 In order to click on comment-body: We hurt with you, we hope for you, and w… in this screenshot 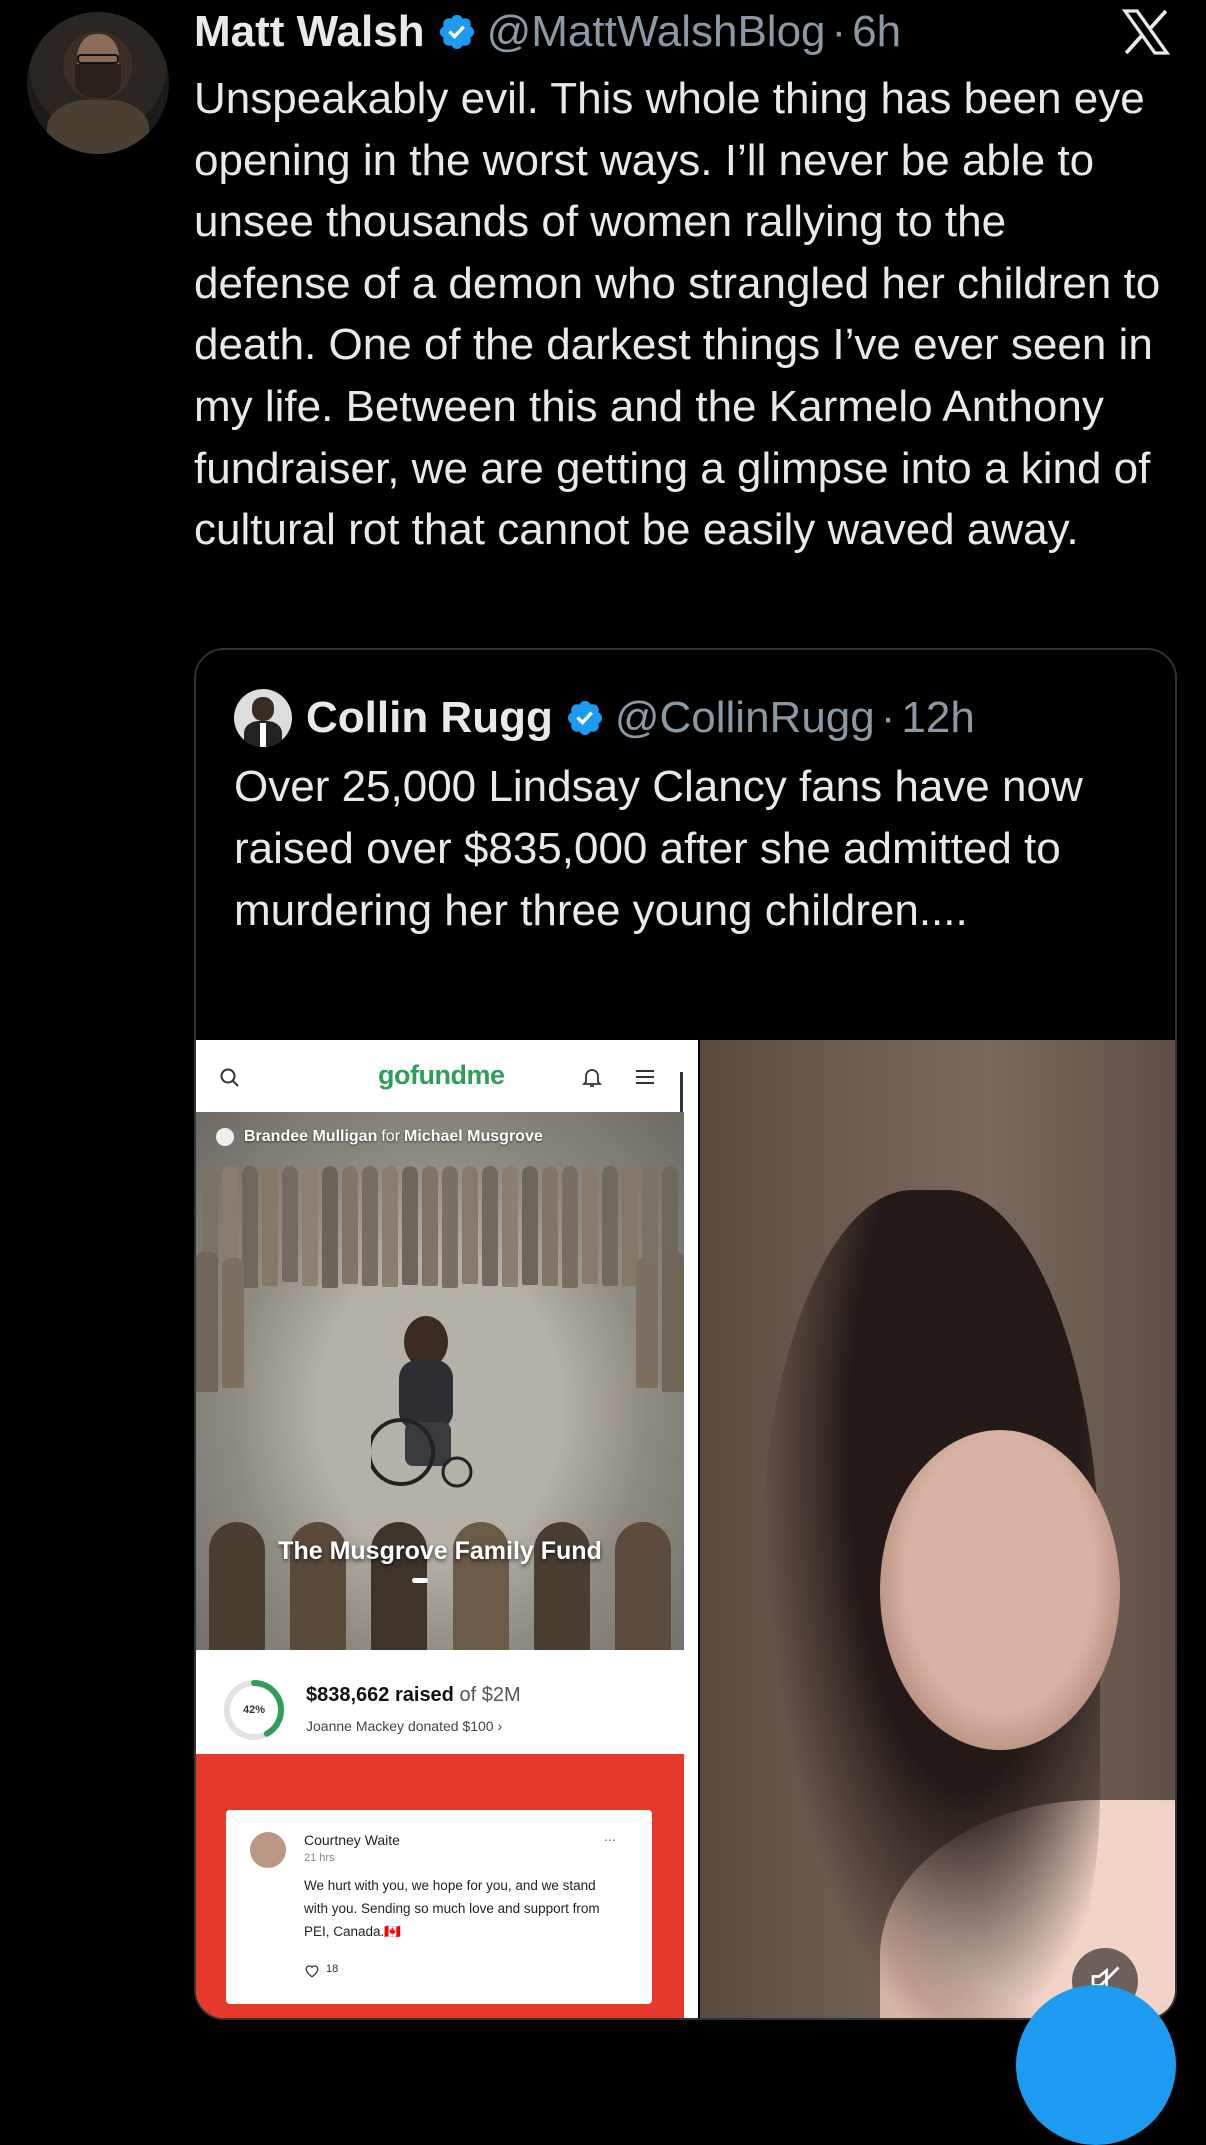, I will do `click(452, 1908)`.